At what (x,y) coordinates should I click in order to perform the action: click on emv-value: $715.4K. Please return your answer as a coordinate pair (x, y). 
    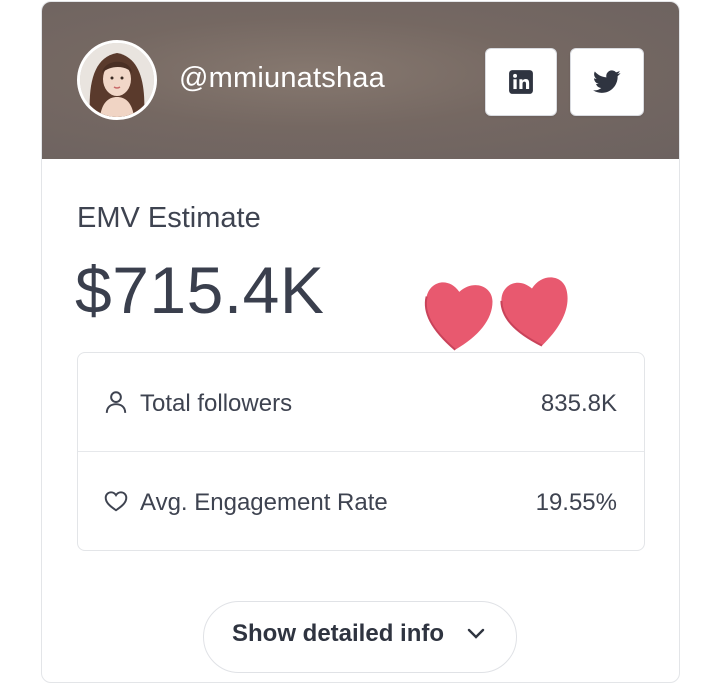
    Looking at the image, I should click on (200, 290).